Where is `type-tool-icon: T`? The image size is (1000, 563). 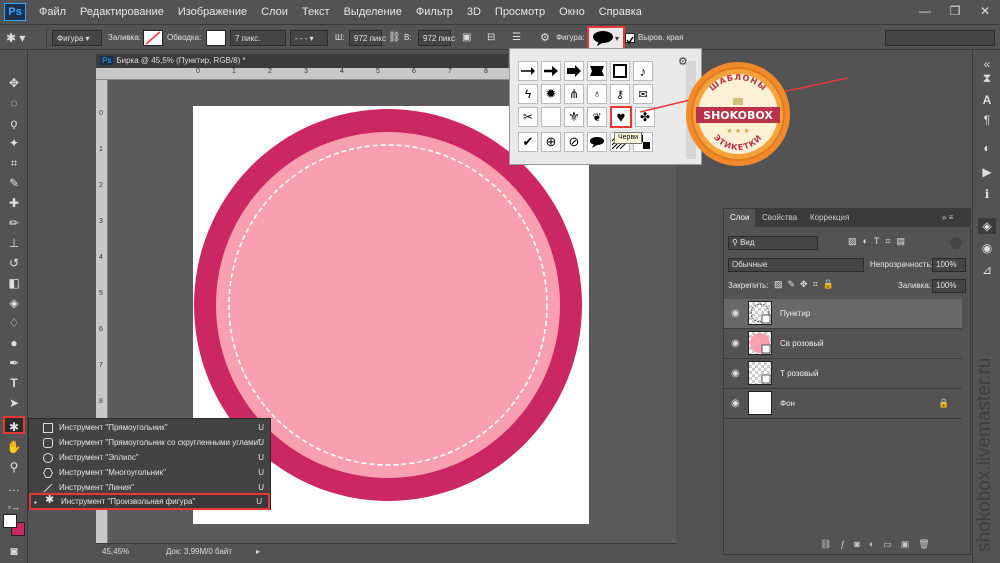
type-tool-icon: T is located at coordinates (14, 383).